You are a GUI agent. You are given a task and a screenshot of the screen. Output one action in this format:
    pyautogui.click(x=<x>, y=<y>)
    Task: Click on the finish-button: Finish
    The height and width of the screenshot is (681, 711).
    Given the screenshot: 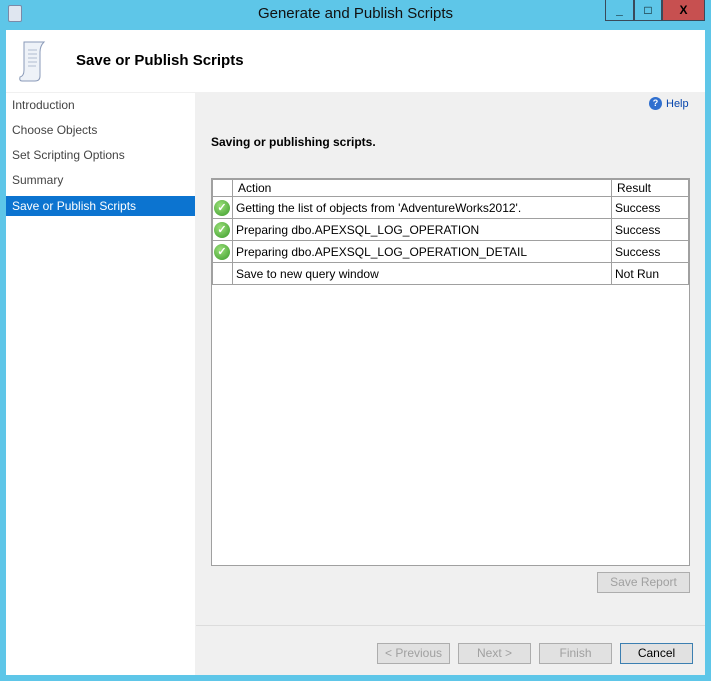 What is the action you would take?
    pyautogui.click(x=575, y=653)
    